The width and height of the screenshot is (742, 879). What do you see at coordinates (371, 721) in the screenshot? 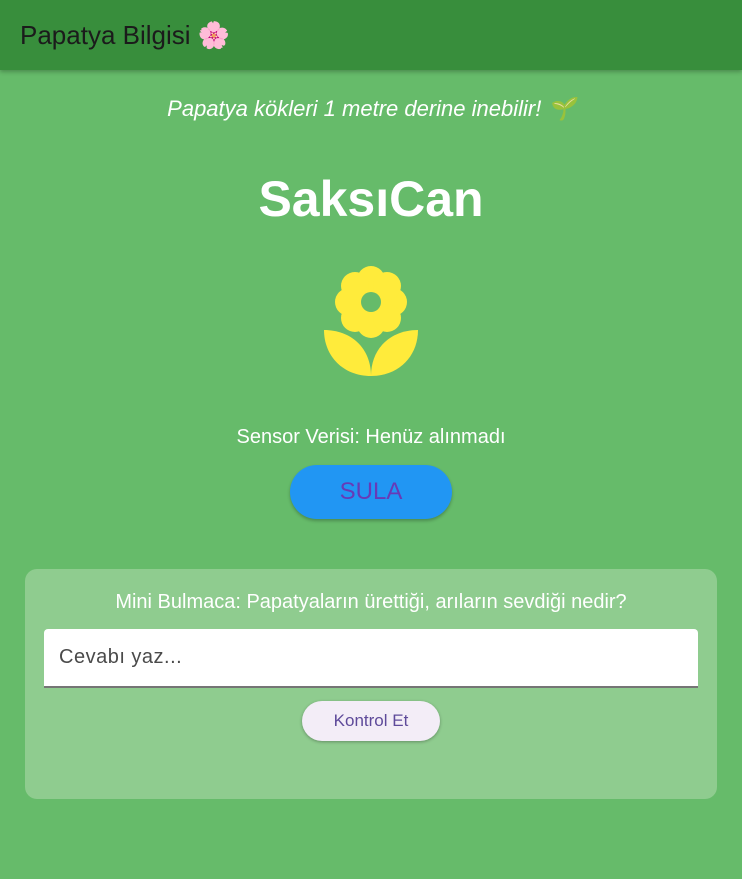
I see `check-answer-button: Kontrol Et` at bounding box center [371, 721].